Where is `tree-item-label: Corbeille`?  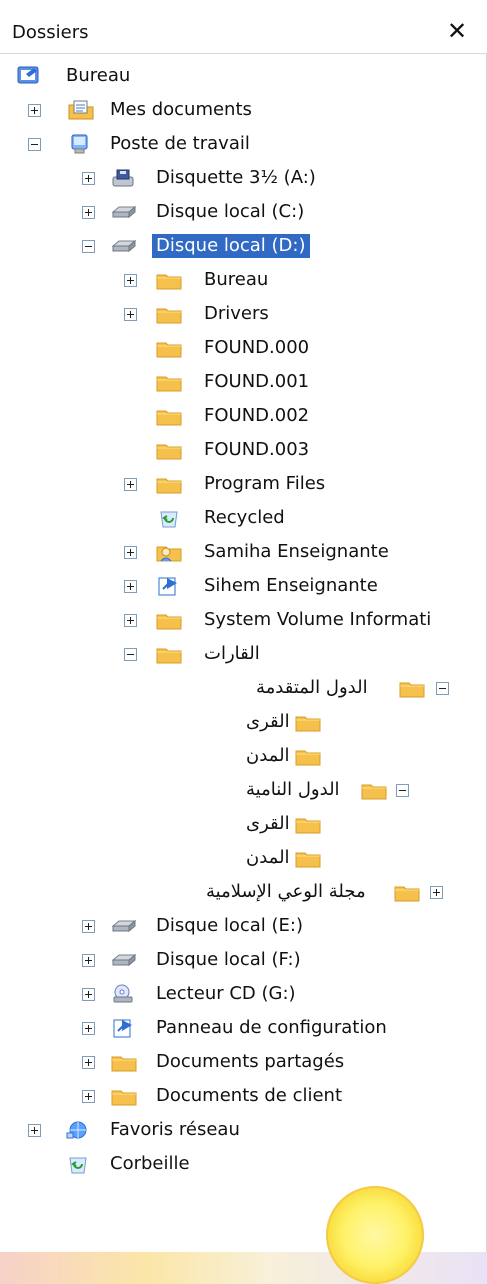 tree-item-label: Corbeille is located at coordinates (150, 1163).